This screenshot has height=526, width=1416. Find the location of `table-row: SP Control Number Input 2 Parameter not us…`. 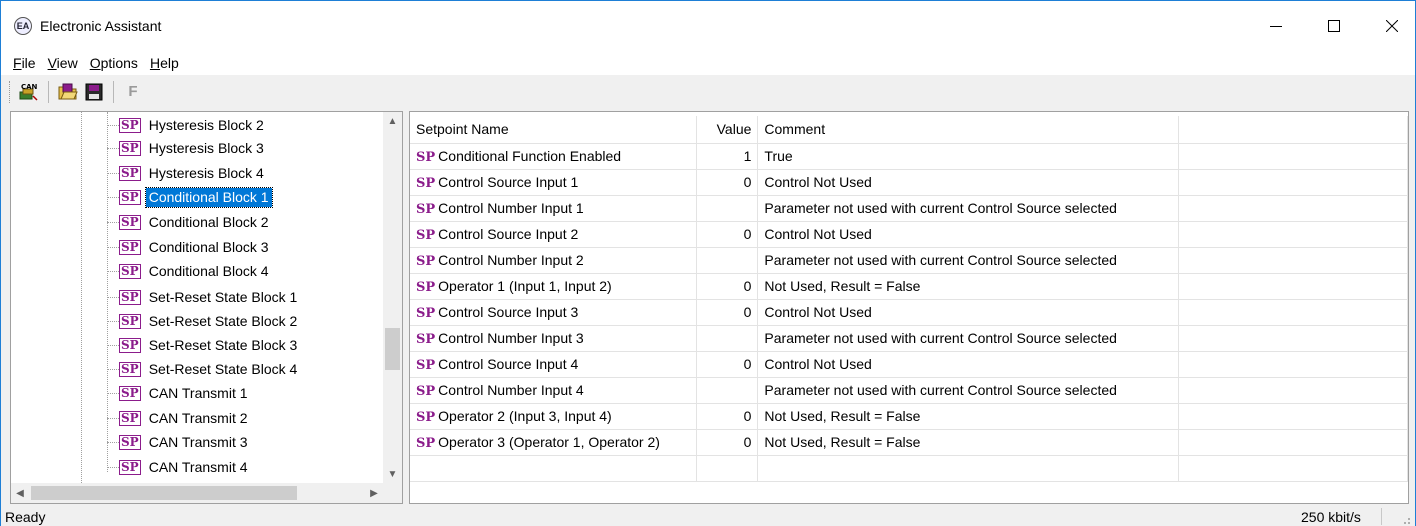

table-row: SP Control Number Input 2 Parameter not us… is located at coordinates (909, 260).